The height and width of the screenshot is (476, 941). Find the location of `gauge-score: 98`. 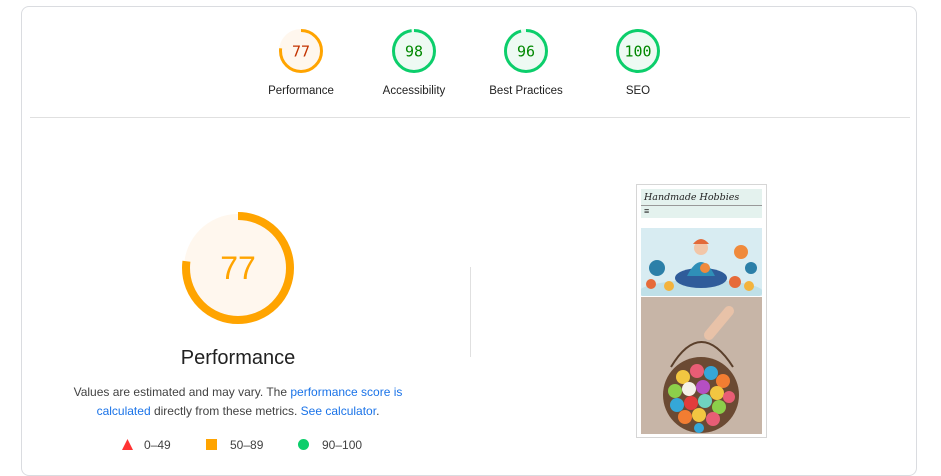

gauge-score: 98 is located at coordinates (414, 52).